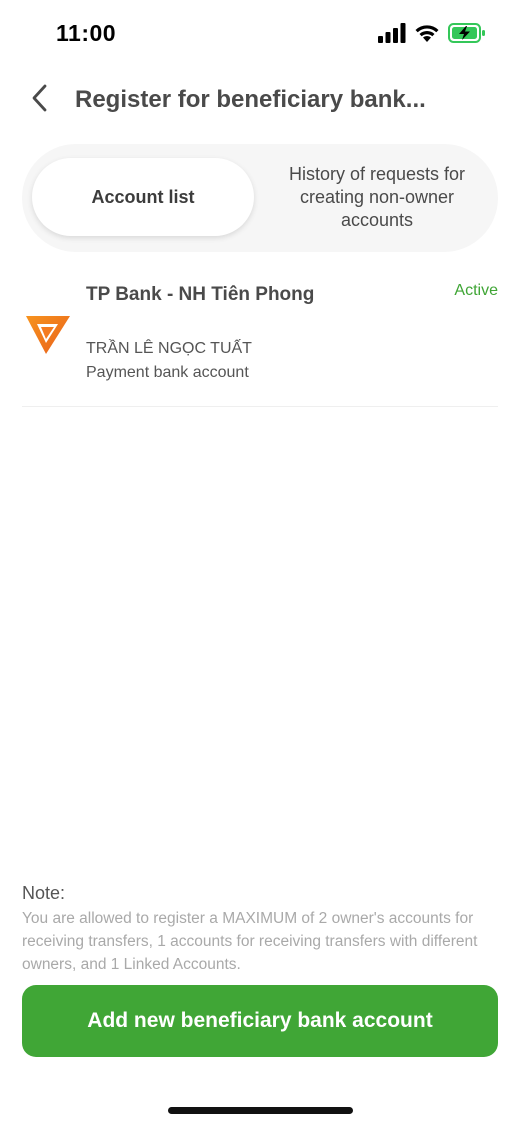  What do you see at coordinates (44, 893) in the screenshot?
I see `note-title: Note:` at bounding box center [44, 893].